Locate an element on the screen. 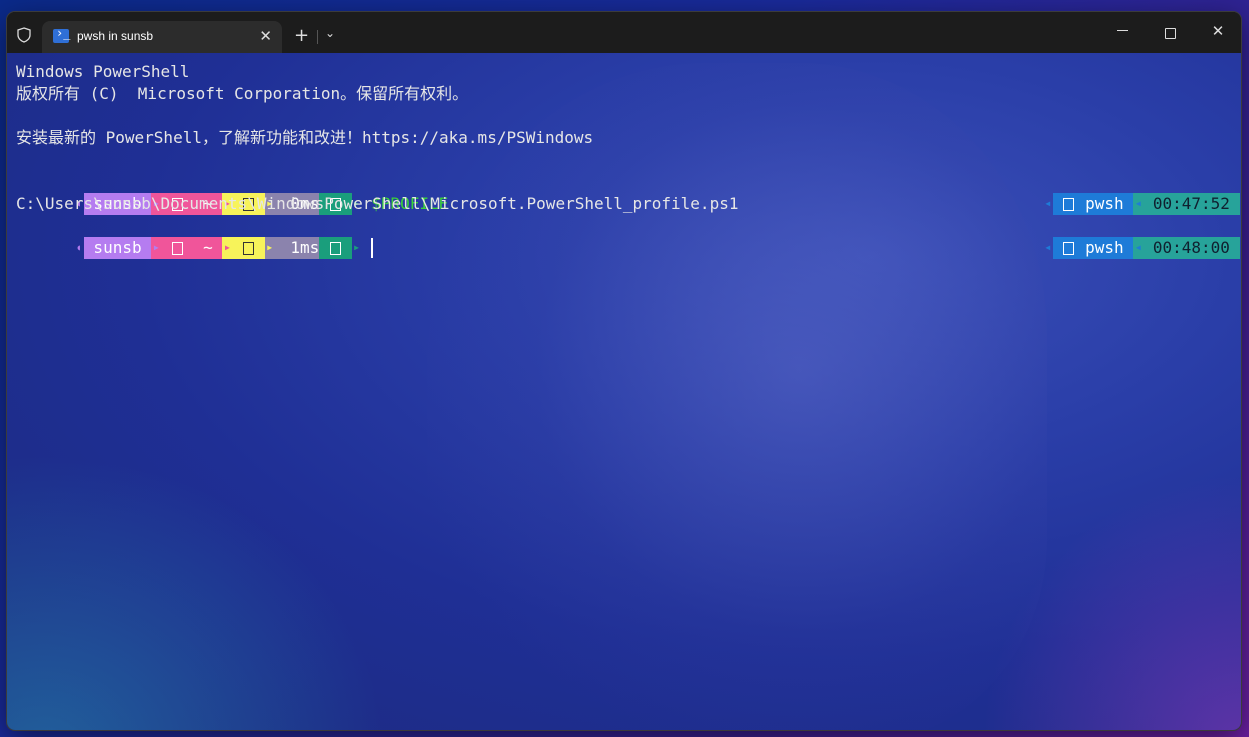  maximize-icon is located at coordinates (1170, 33).